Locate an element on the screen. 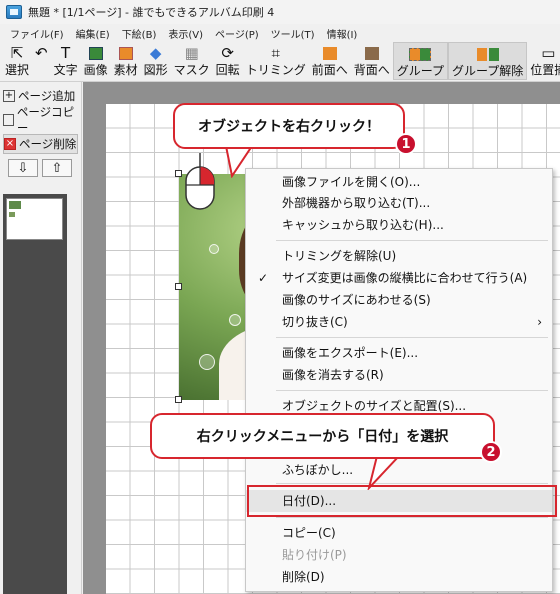 The width and height of the screenshot is (560, 594). tool-label: マスク is located at coordinates (191, 70).